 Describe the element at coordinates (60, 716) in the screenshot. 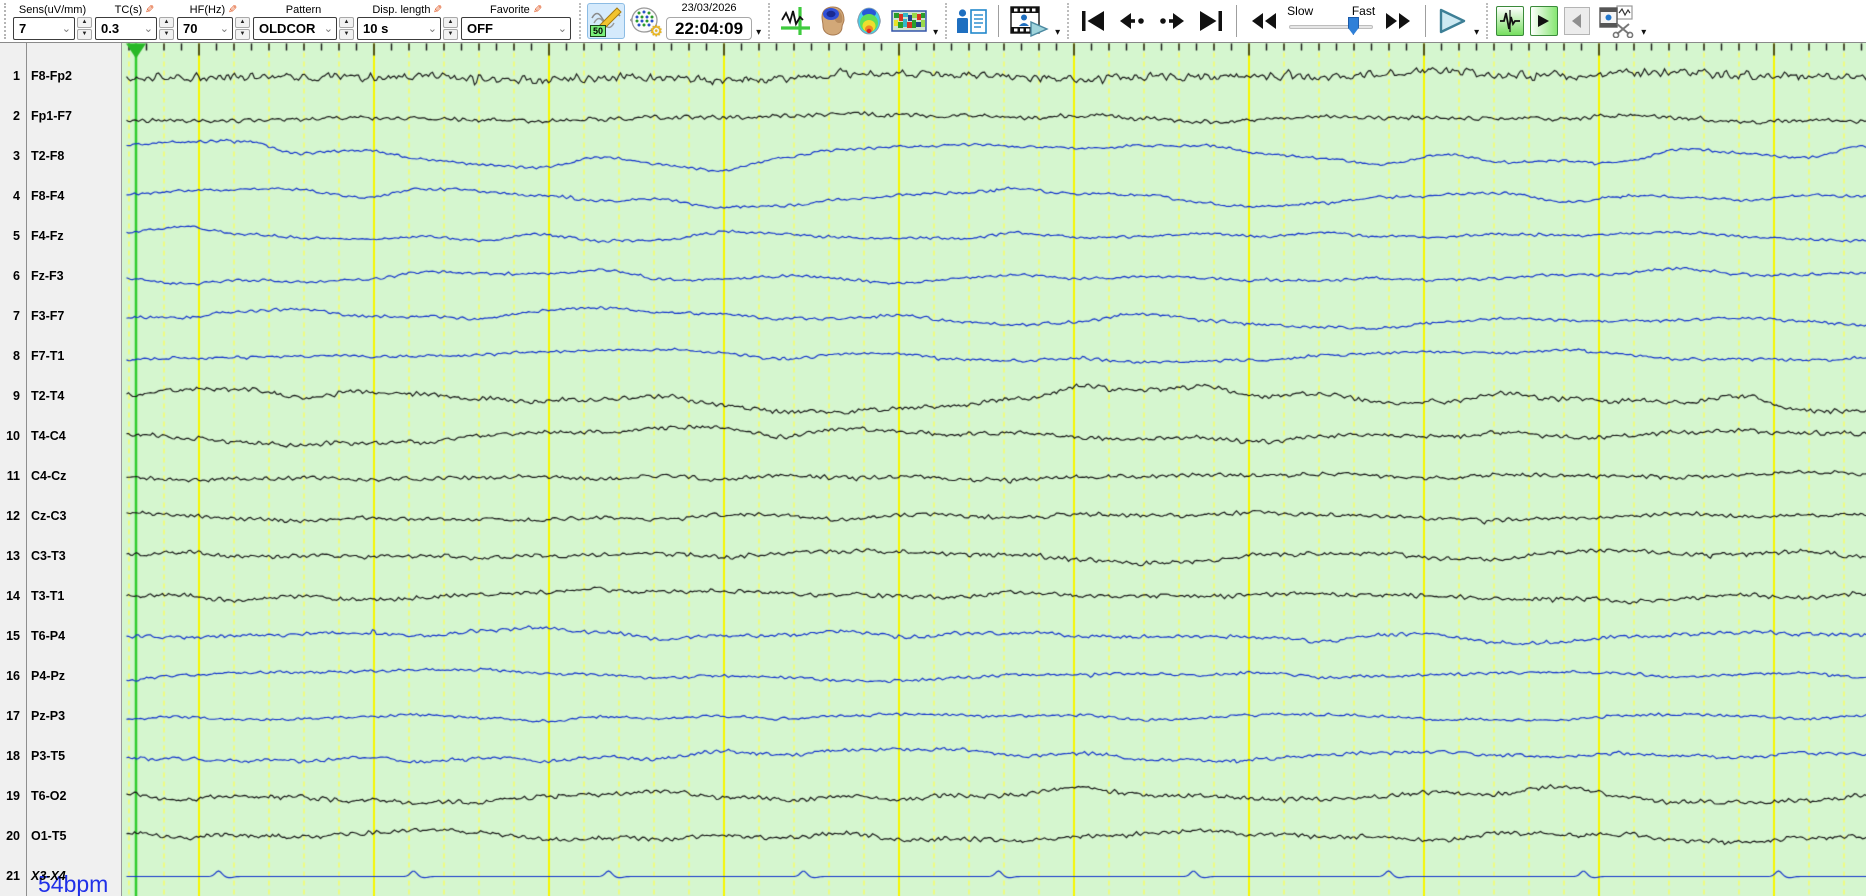

I see `channel-row: 17 Pz-P3` at that location.